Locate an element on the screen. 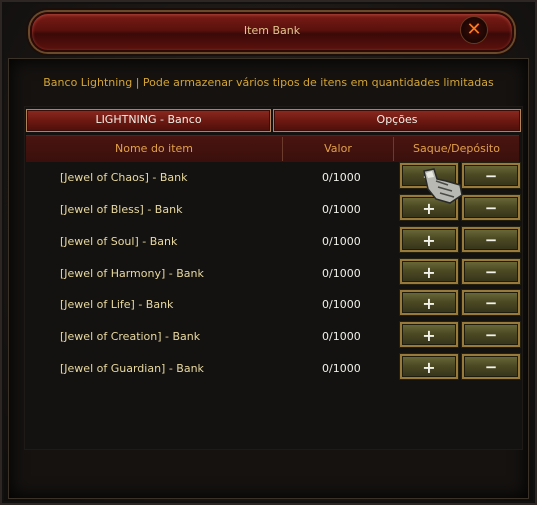 This screenshot has height=505, width=537. title-bar: Item Bank is located at coordinates (272, 32).